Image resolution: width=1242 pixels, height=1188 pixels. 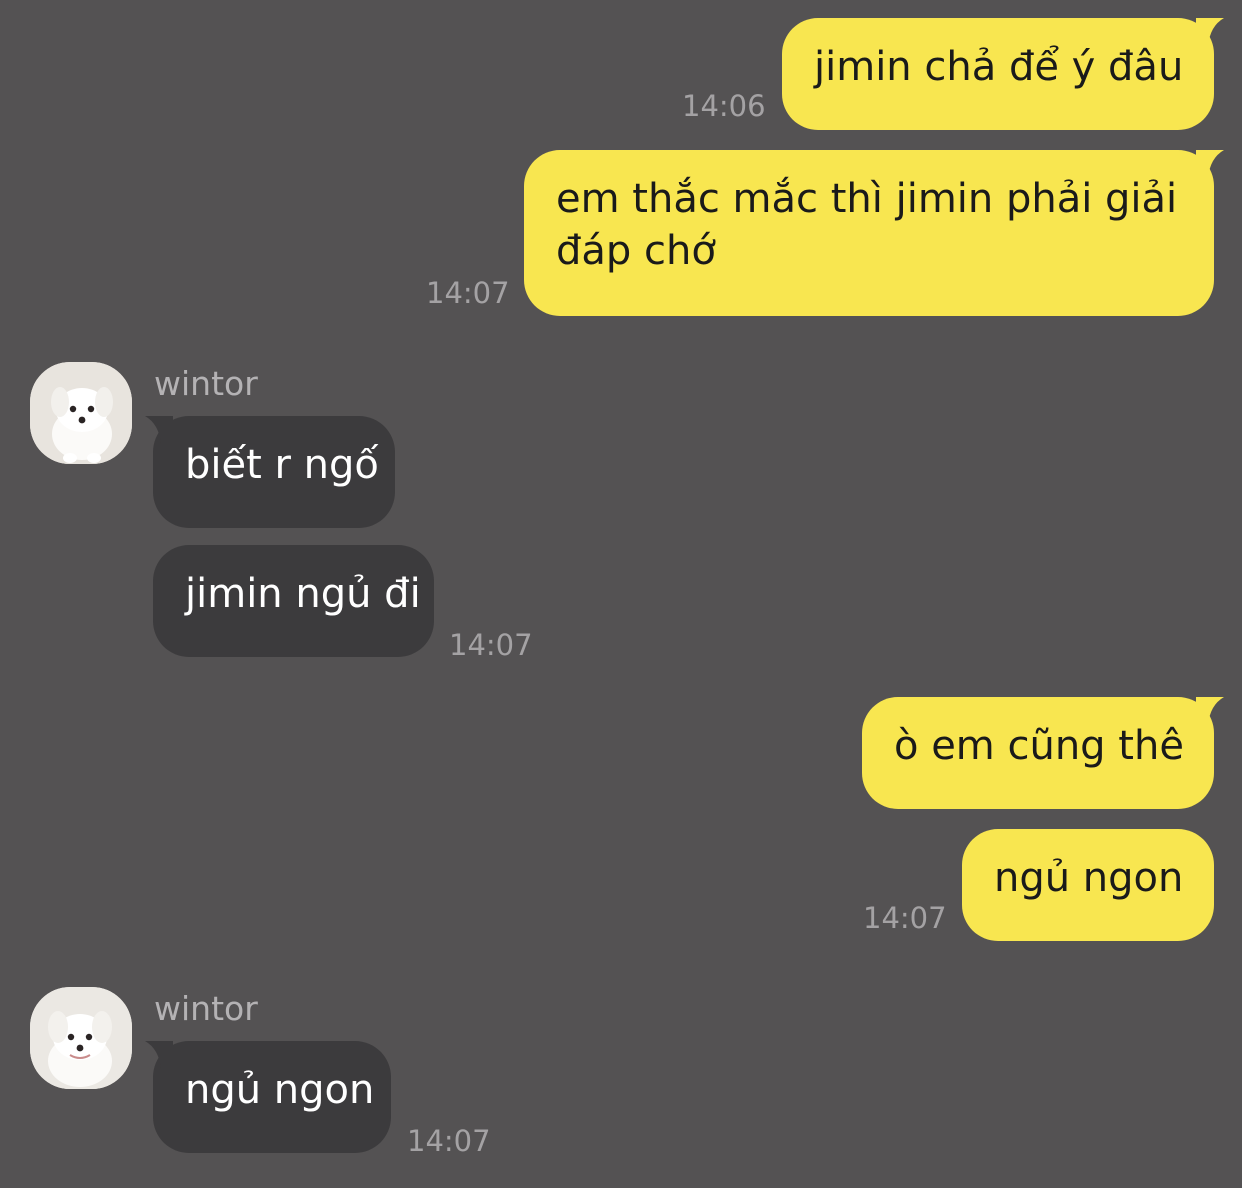 What do you see at coordinates (867, 225) in the screenshot?
I see `message-text: em thắc mắc thì jimin phải giải đáp chớ` at bounding box center [867, 225].